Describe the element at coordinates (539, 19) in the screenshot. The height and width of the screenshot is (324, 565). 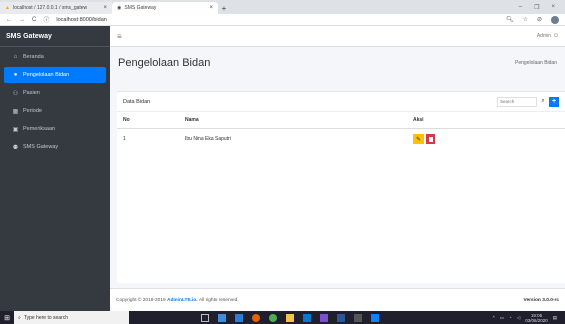
I see `extension-icon: ⊘` at that location.